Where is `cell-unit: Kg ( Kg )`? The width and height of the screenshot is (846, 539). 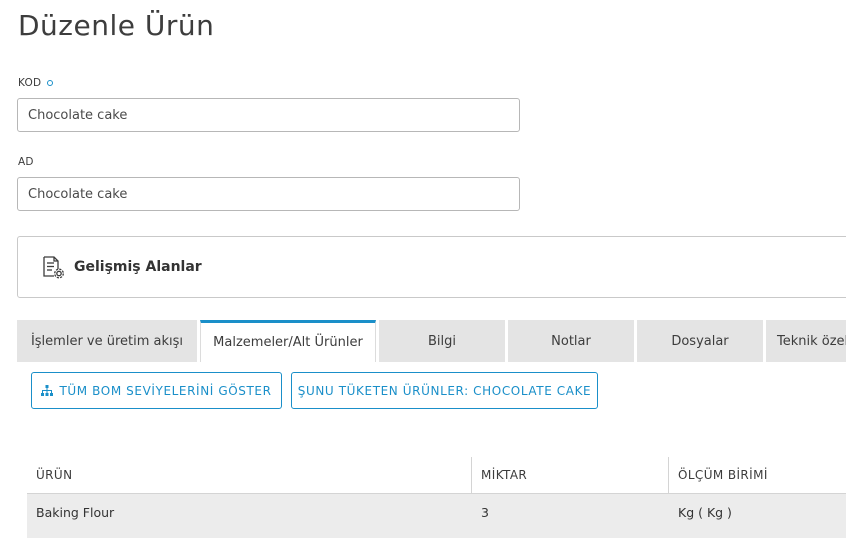 cell-unit: Kg ( Kg ) is located at coordinates (705, 512).